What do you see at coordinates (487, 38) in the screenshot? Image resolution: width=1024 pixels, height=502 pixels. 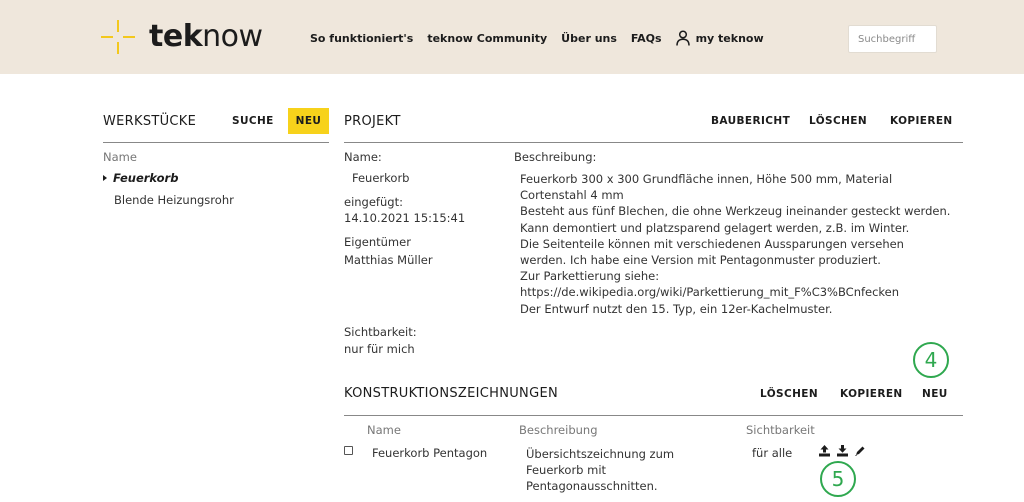 I see `nav-community: teknow Community` at bounding box center [487, 38].